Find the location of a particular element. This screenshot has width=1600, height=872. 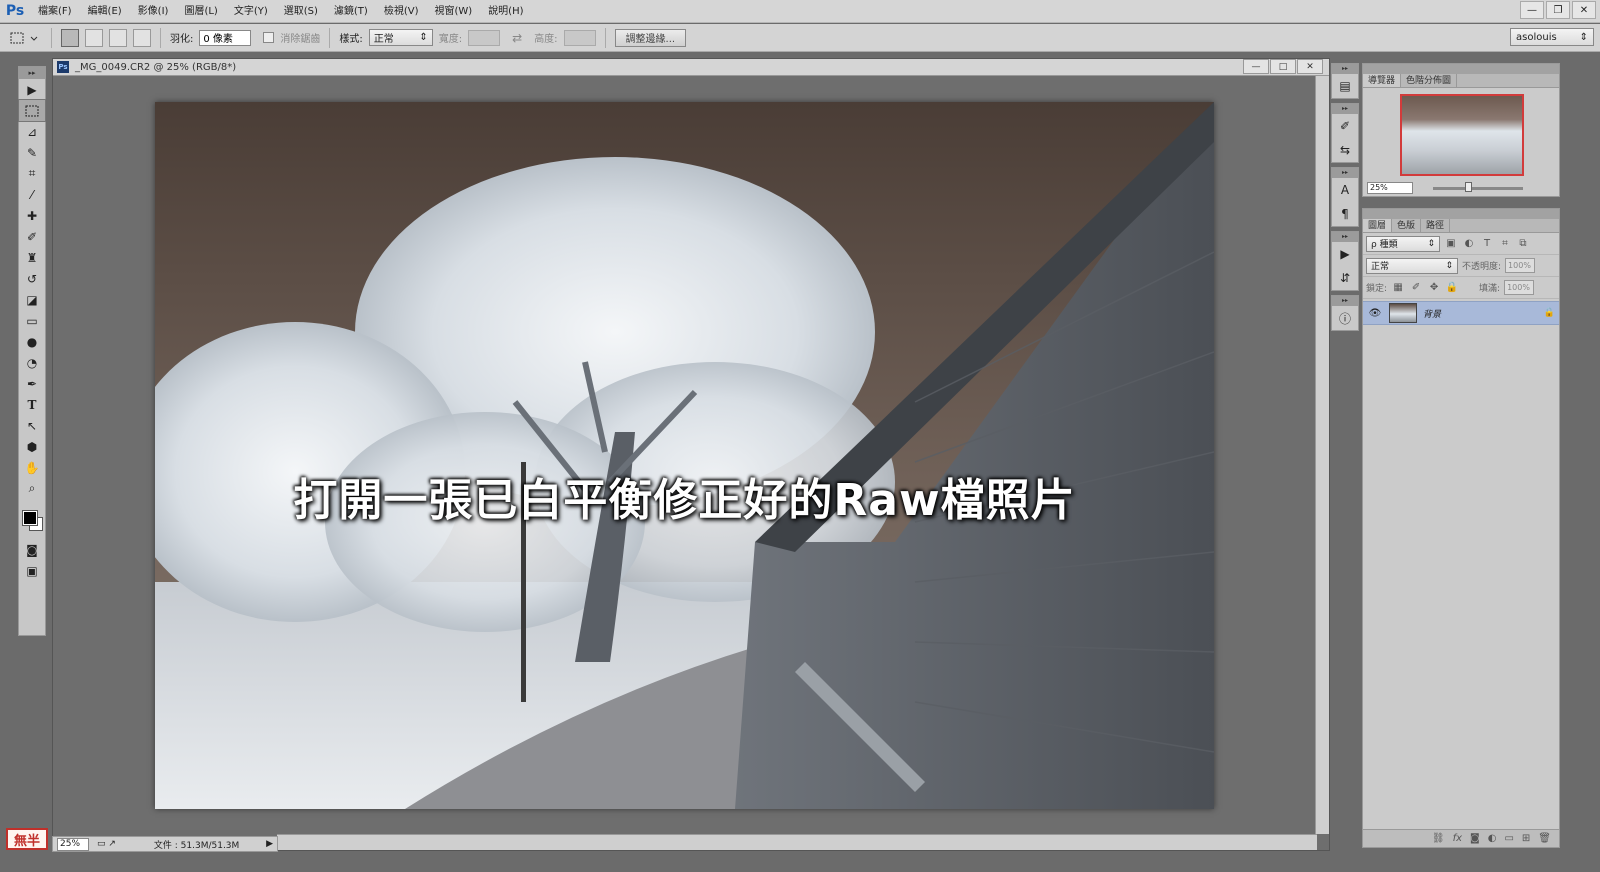

quick-mask-icon: ◙ is located at coordinates (32, 549).